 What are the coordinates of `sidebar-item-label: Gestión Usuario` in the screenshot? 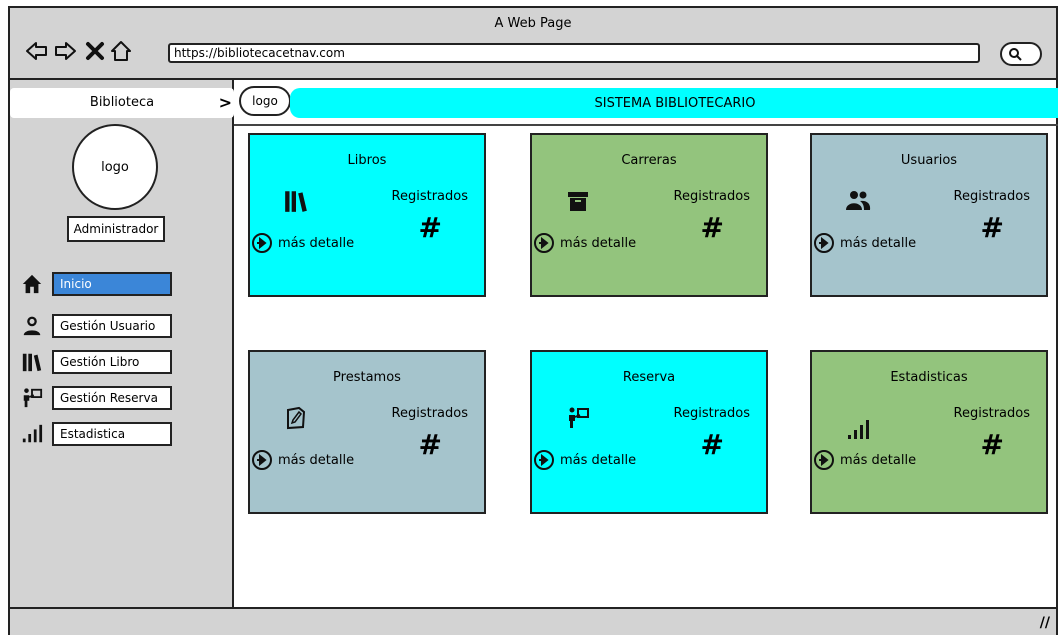 It's located at (112, 326).